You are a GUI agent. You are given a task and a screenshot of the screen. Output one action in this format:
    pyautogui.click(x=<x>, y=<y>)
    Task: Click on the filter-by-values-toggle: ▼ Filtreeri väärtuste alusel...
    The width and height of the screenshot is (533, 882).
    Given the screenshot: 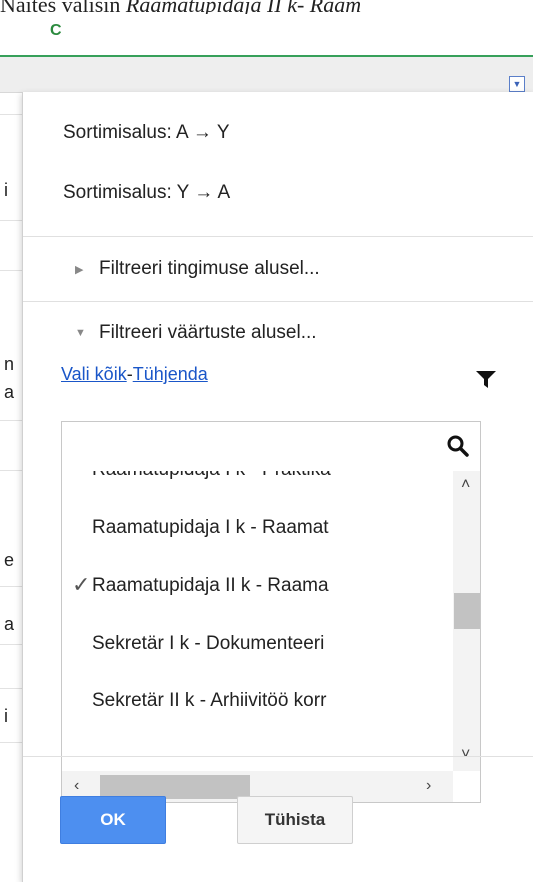 What is the action you would take?
    pyautogui.click(x=196, y=333)
    